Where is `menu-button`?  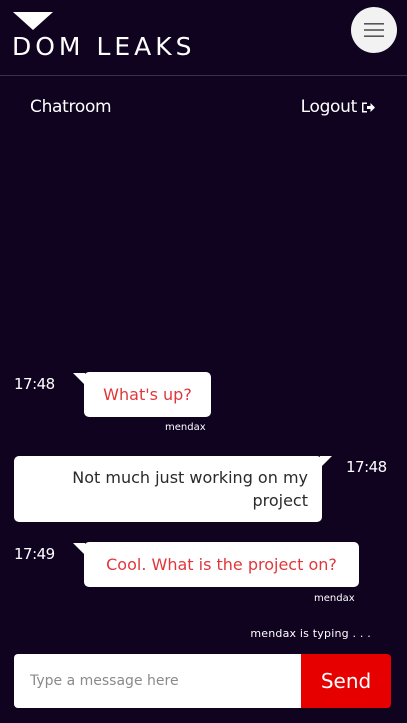 menu-button is located at coordinates (374, 30).